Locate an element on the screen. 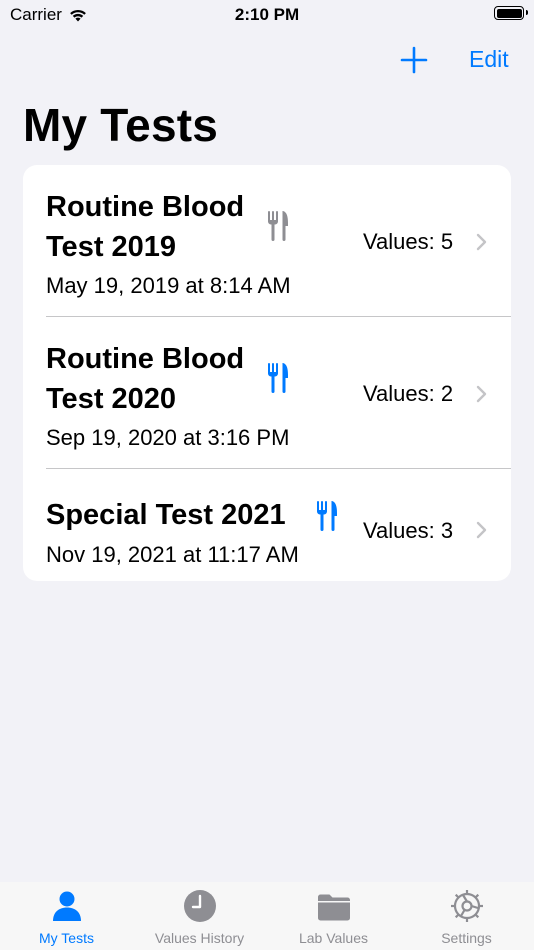 This screenshot has height=950, width=534. status-bar: Carrier 2:10 PM is located at coordinates (267, 15).